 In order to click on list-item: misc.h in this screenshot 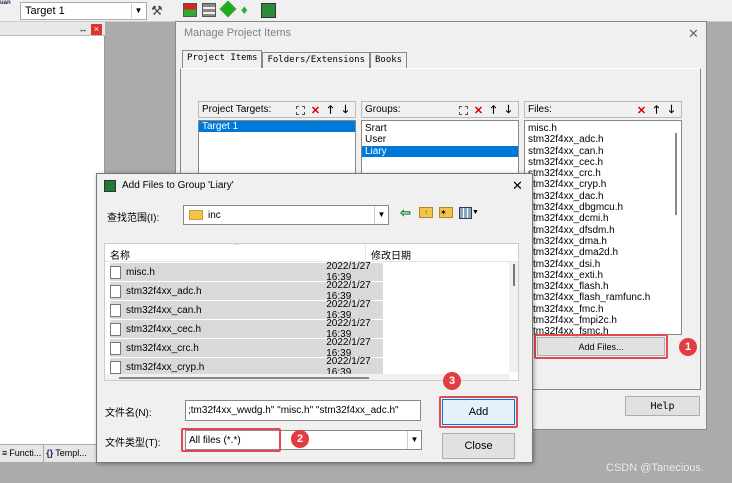, I will do `click(603, 128)`.